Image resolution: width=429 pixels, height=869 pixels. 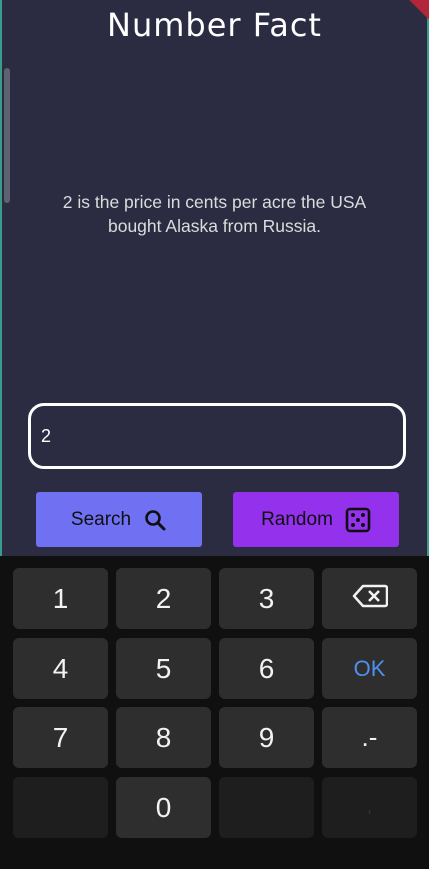 I want to click on dice-icon, so click(x=358, y=520).